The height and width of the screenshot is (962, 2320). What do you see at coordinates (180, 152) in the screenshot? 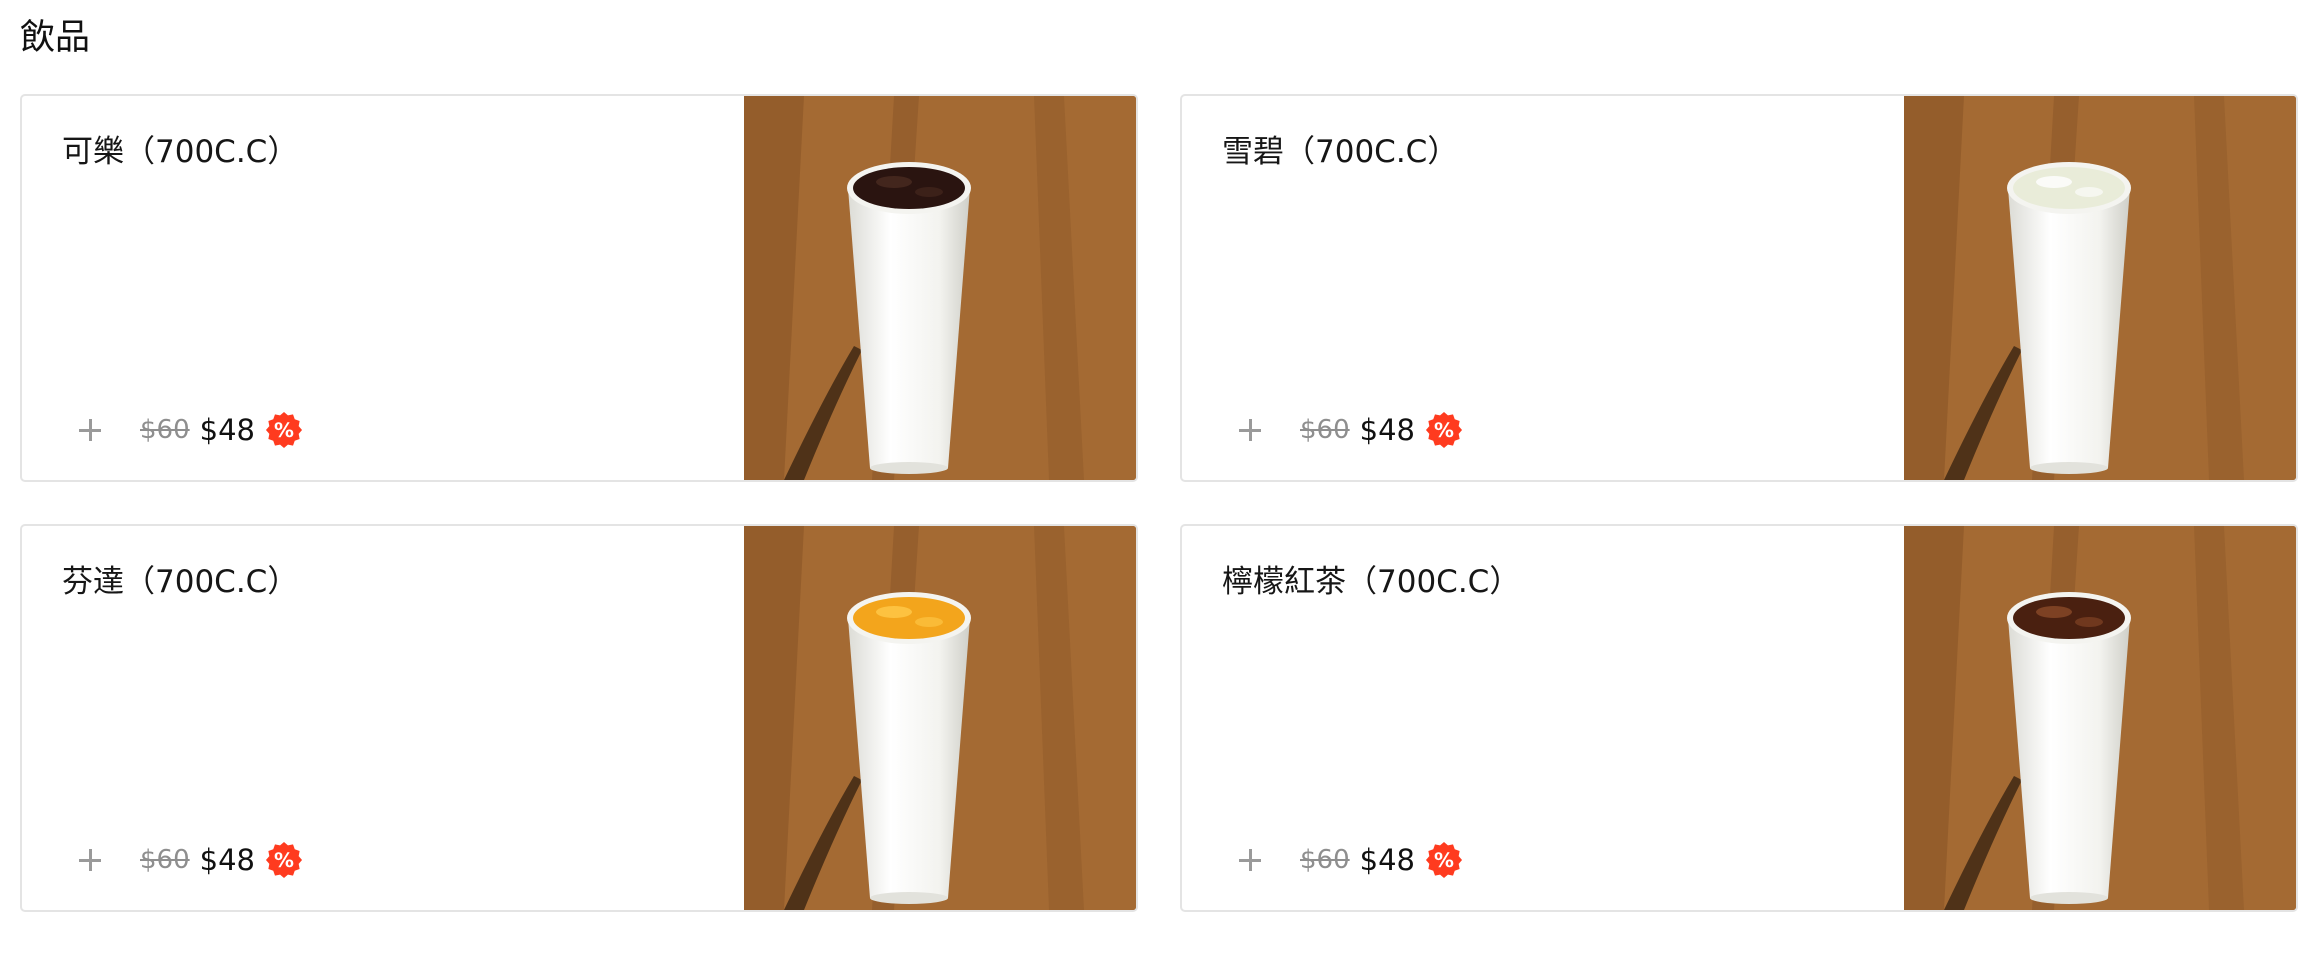
I see `product-name: 可樂（700C.C）` at bounding box center [180, 152].